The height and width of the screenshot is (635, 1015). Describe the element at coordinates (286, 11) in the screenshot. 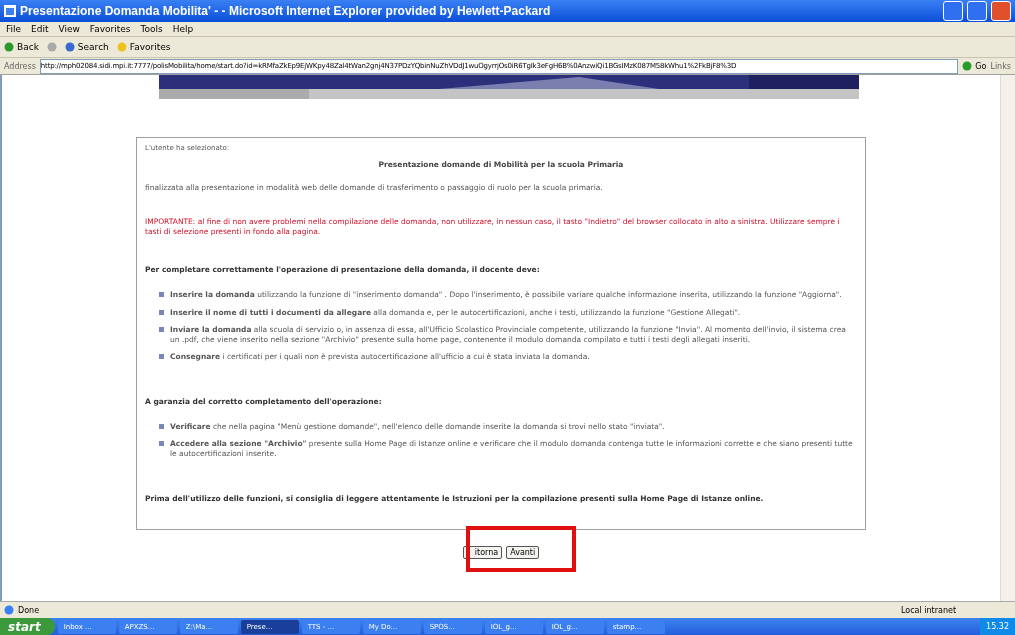

I see `window-title: Presentazione Domanda Mobilita' - - Microsoft Internet Explorer provided by Hewlett-Packard` at that location.